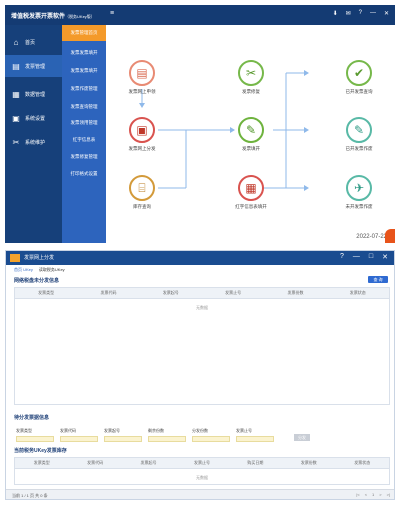  I want to click on data-icon: ▦, so click(16, 94).